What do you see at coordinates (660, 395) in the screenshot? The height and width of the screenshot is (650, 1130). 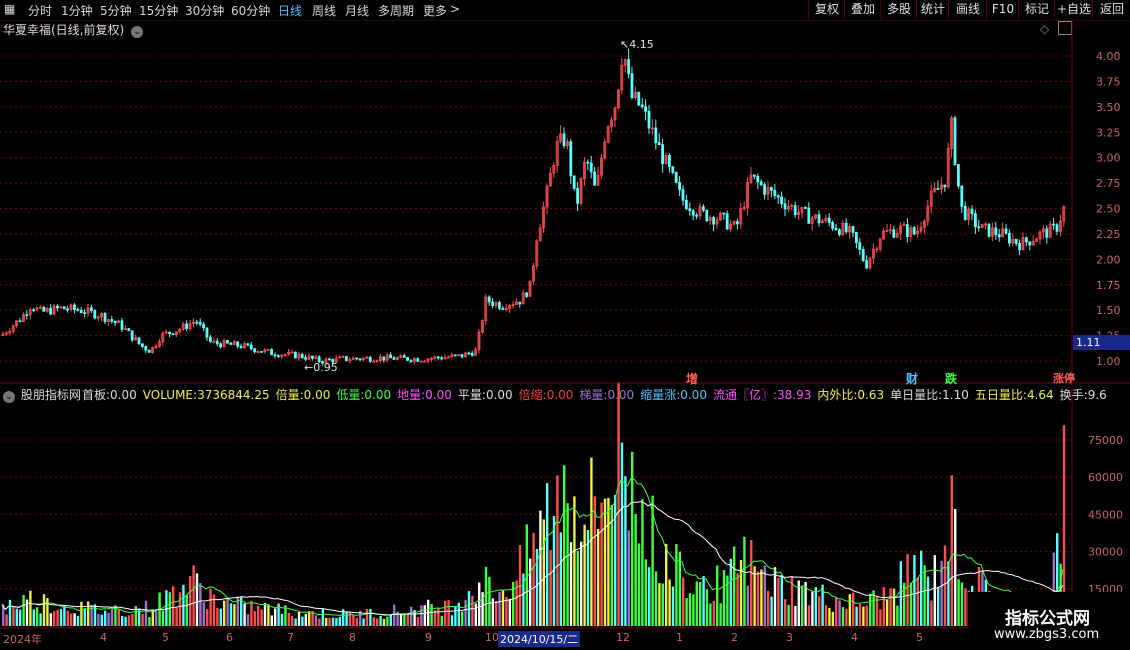 I see `indicator-label: 缩量涨:` at bounding box center [660, 395].